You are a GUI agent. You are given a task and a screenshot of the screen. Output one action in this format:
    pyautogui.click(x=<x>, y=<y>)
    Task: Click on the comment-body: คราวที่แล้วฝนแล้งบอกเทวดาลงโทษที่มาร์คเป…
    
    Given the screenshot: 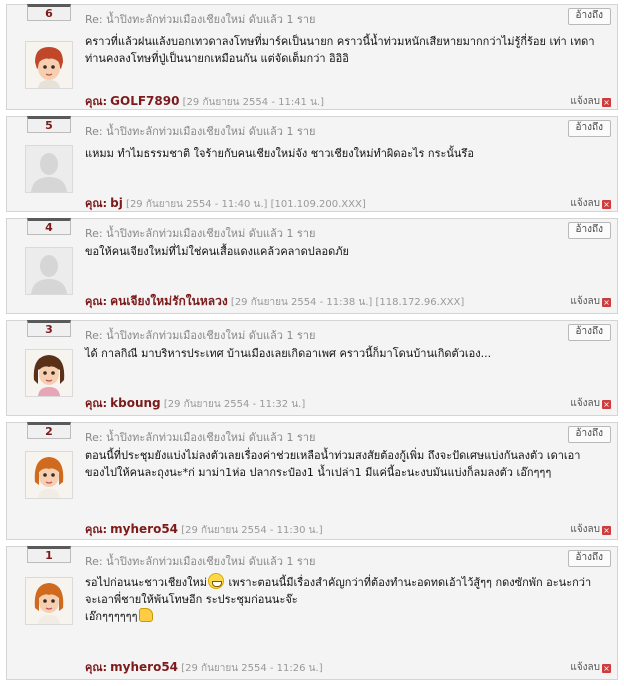 What is the action you would take?
    pyautogui.click(x=340, y=50)
    